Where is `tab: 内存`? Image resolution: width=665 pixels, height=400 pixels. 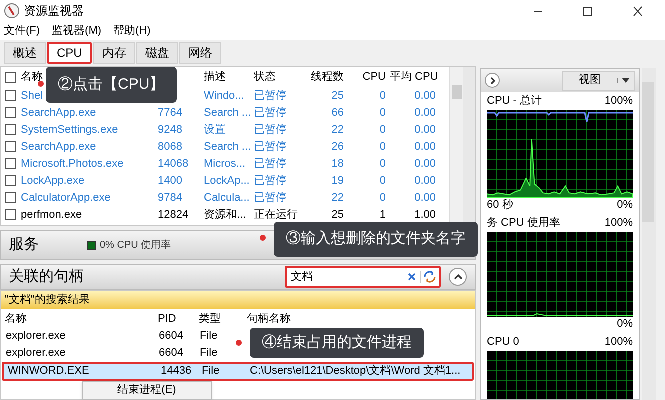 tab: 内存 is located at coordinates (114, 53).